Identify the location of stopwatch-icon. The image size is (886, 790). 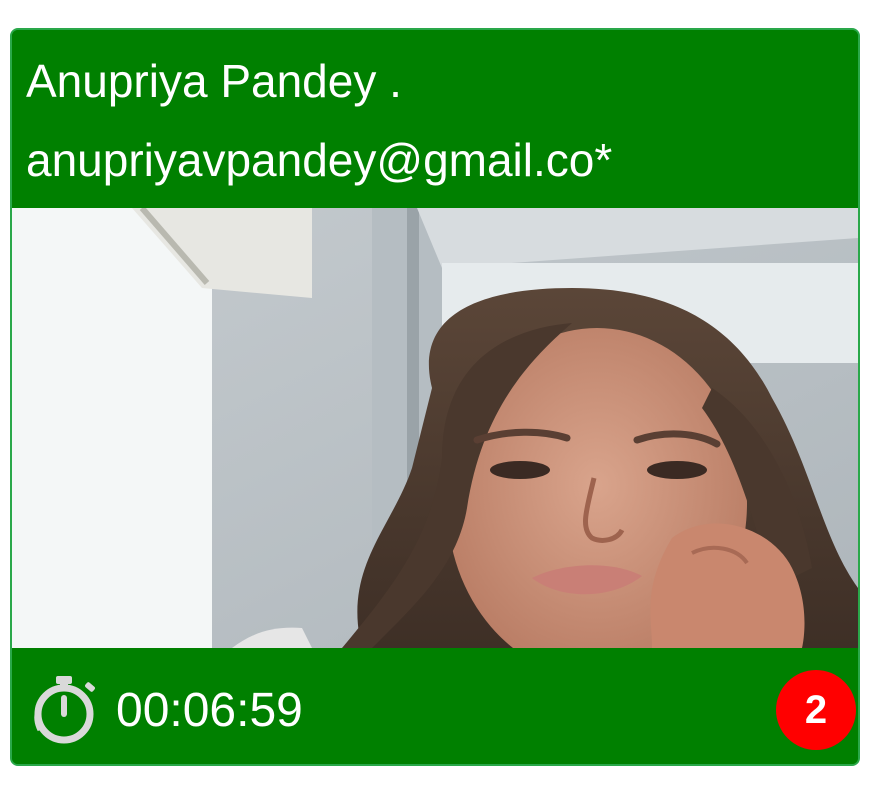
(64, 710).